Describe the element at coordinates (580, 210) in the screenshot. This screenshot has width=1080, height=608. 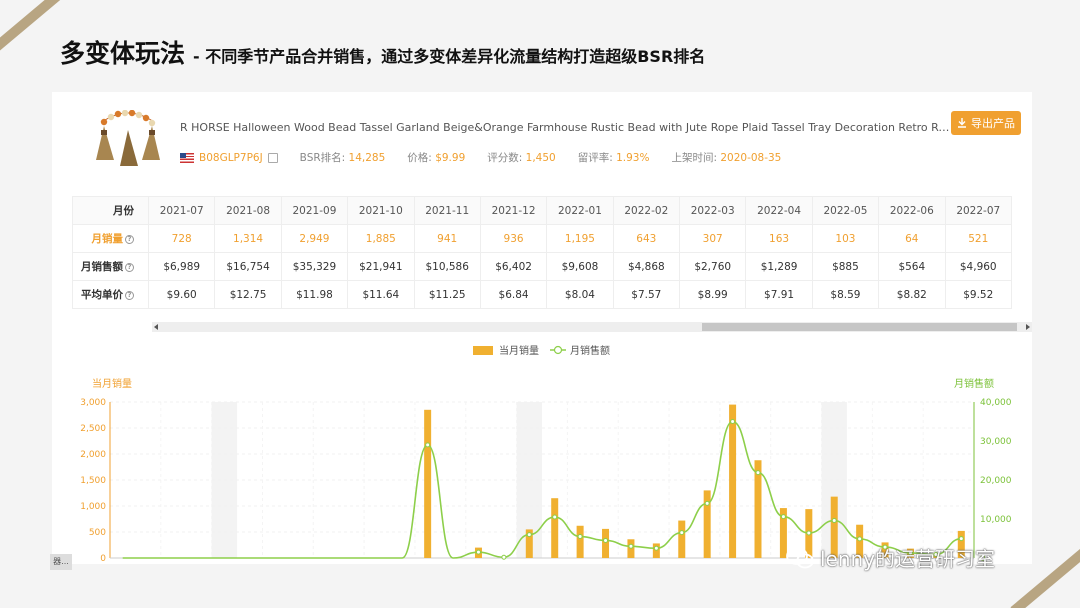
I see `month-col-6: 2022-01` at that location.